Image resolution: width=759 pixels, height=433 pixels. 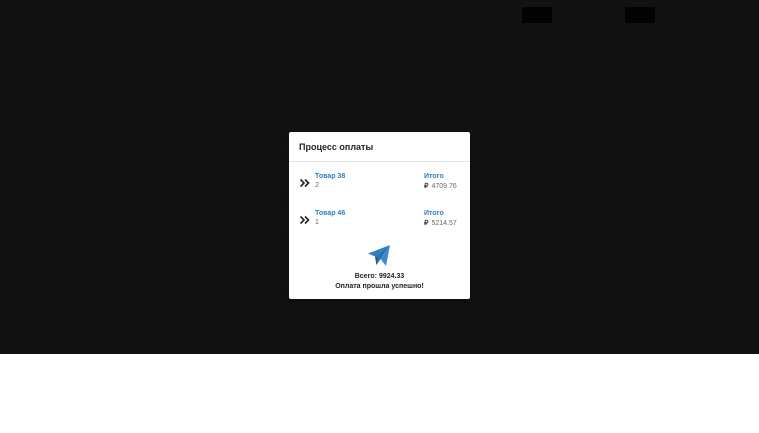 I want to click on item-total-amount: 5214.57, so click(x=444, y=223).